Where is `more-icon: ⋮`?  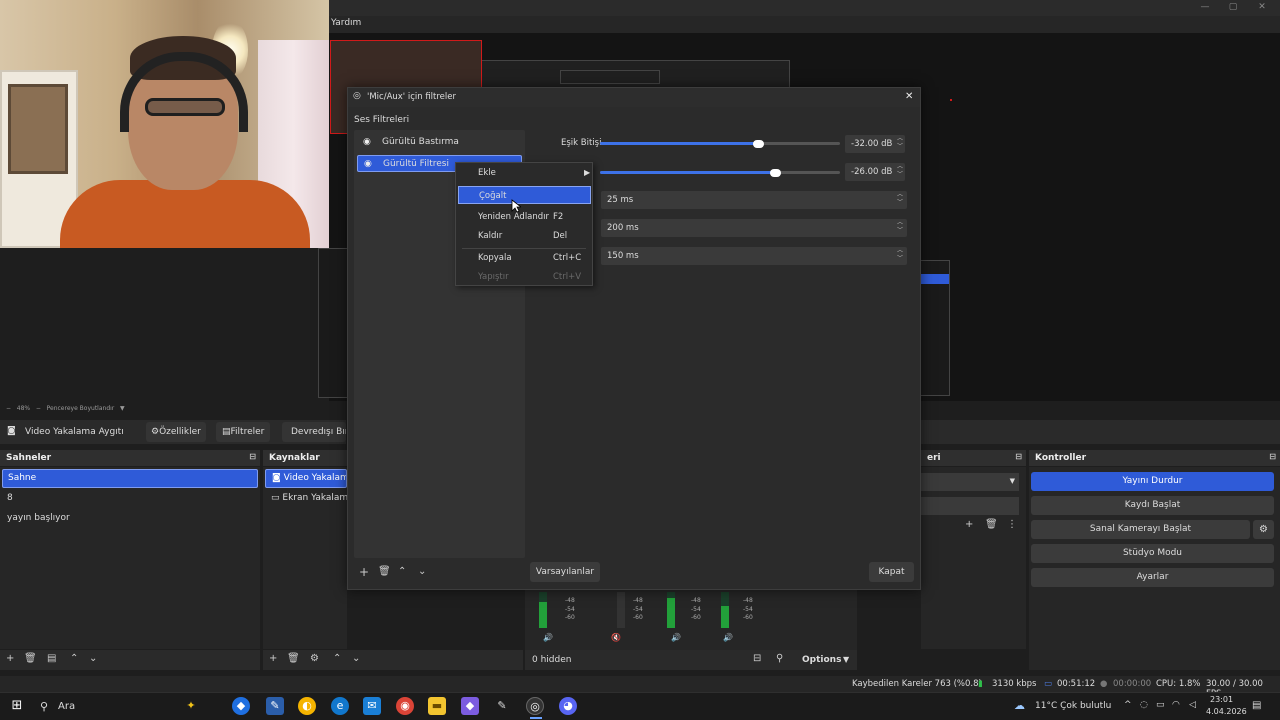
more-icon: ⋮ is located at coordinates (1012, 524).